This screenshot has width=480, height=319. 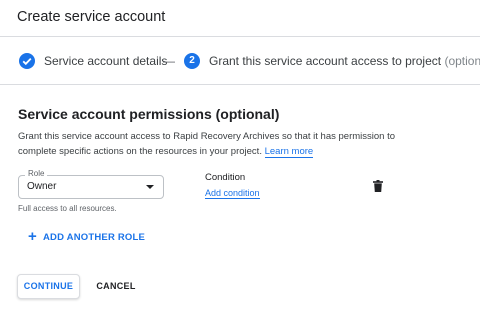 I want to click on page-title: Create service account, so click(x=91, y=17).